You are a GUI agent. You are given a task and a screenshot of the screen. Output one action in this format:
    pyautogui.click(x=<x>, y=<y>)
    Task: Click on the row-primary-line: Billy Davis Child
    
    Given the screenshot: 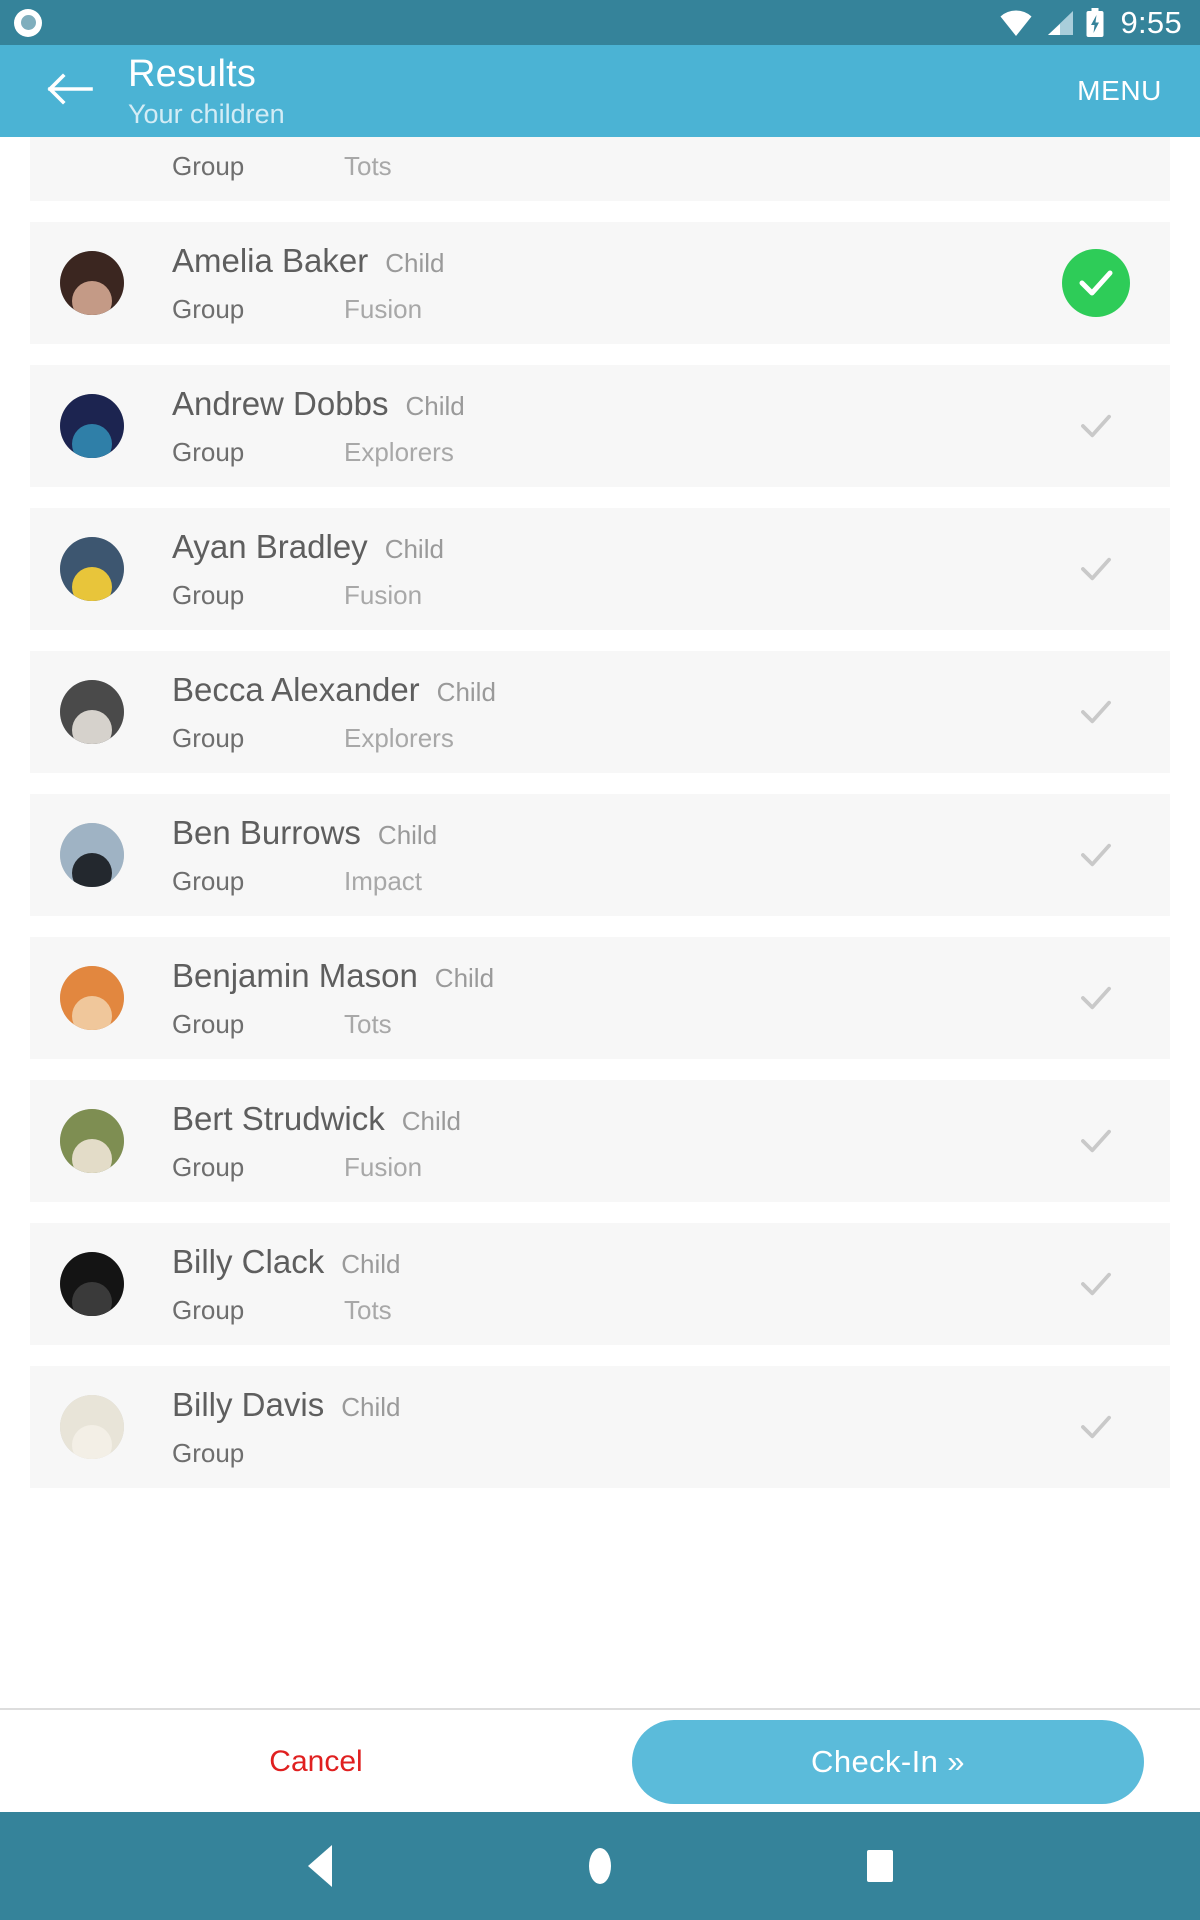 What is the action you would take?
    pyautogui.click(x=605, y=1405)
    